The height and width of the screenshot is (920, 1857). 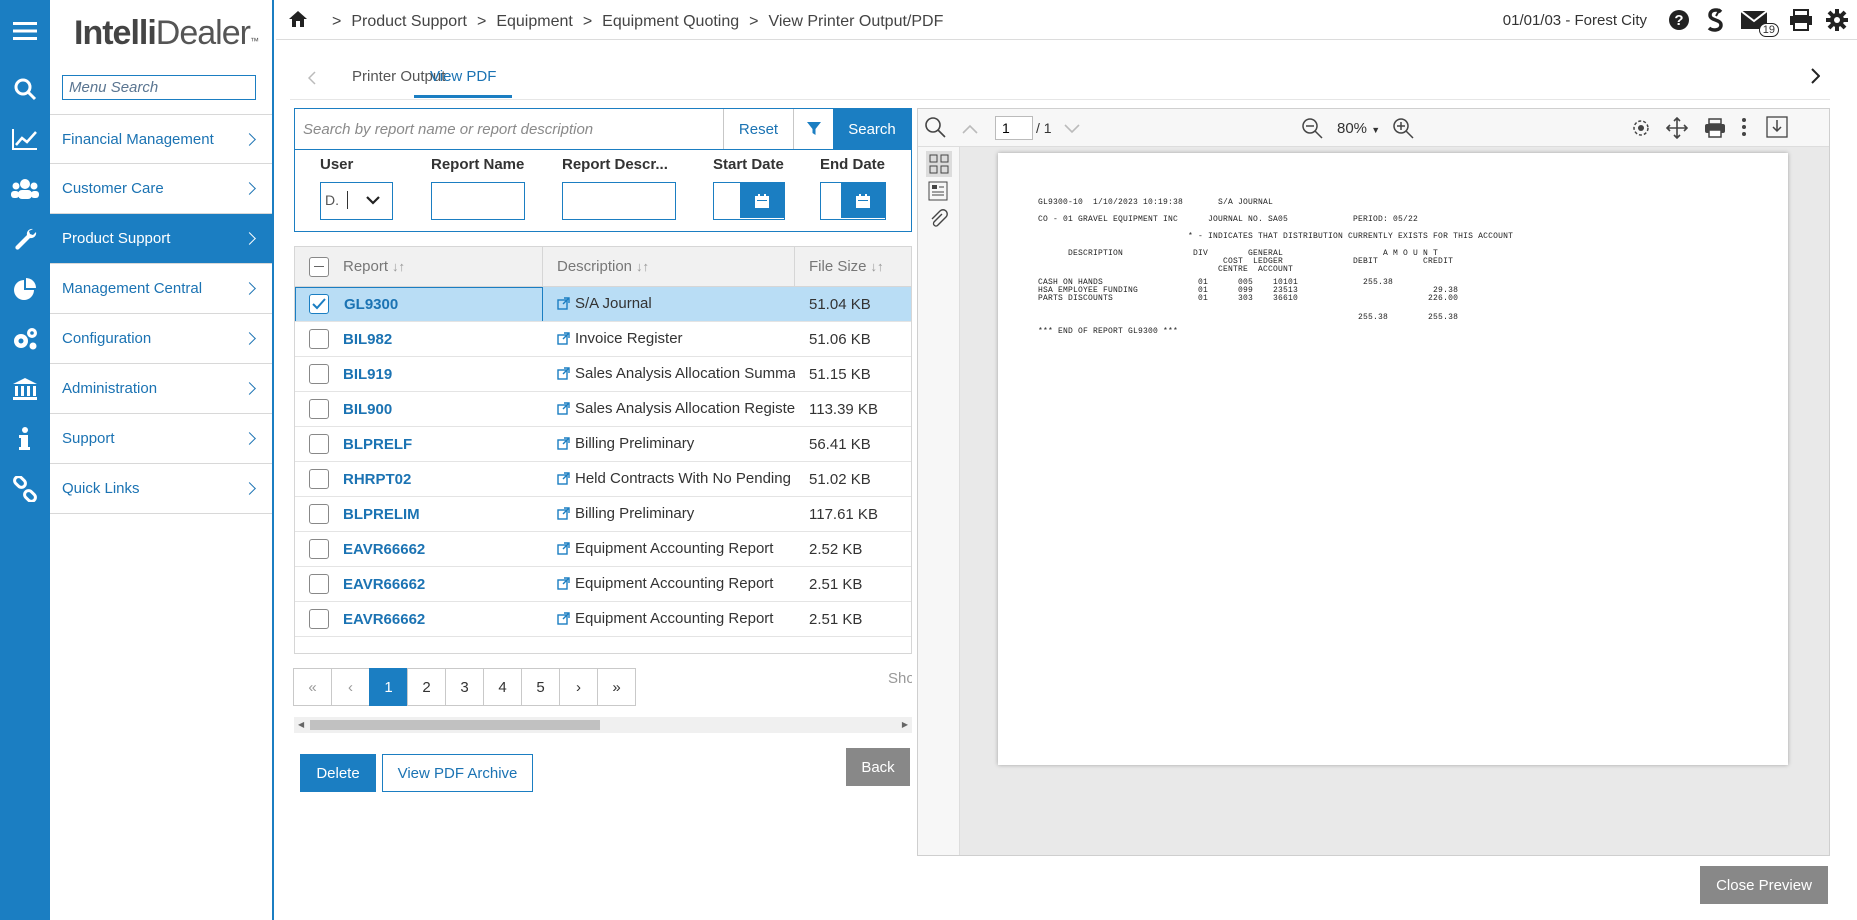 What do you see at coordinates (25, 289) in the screenshot?
I see `pie-chart-icon` at bounding box center [25, 289].